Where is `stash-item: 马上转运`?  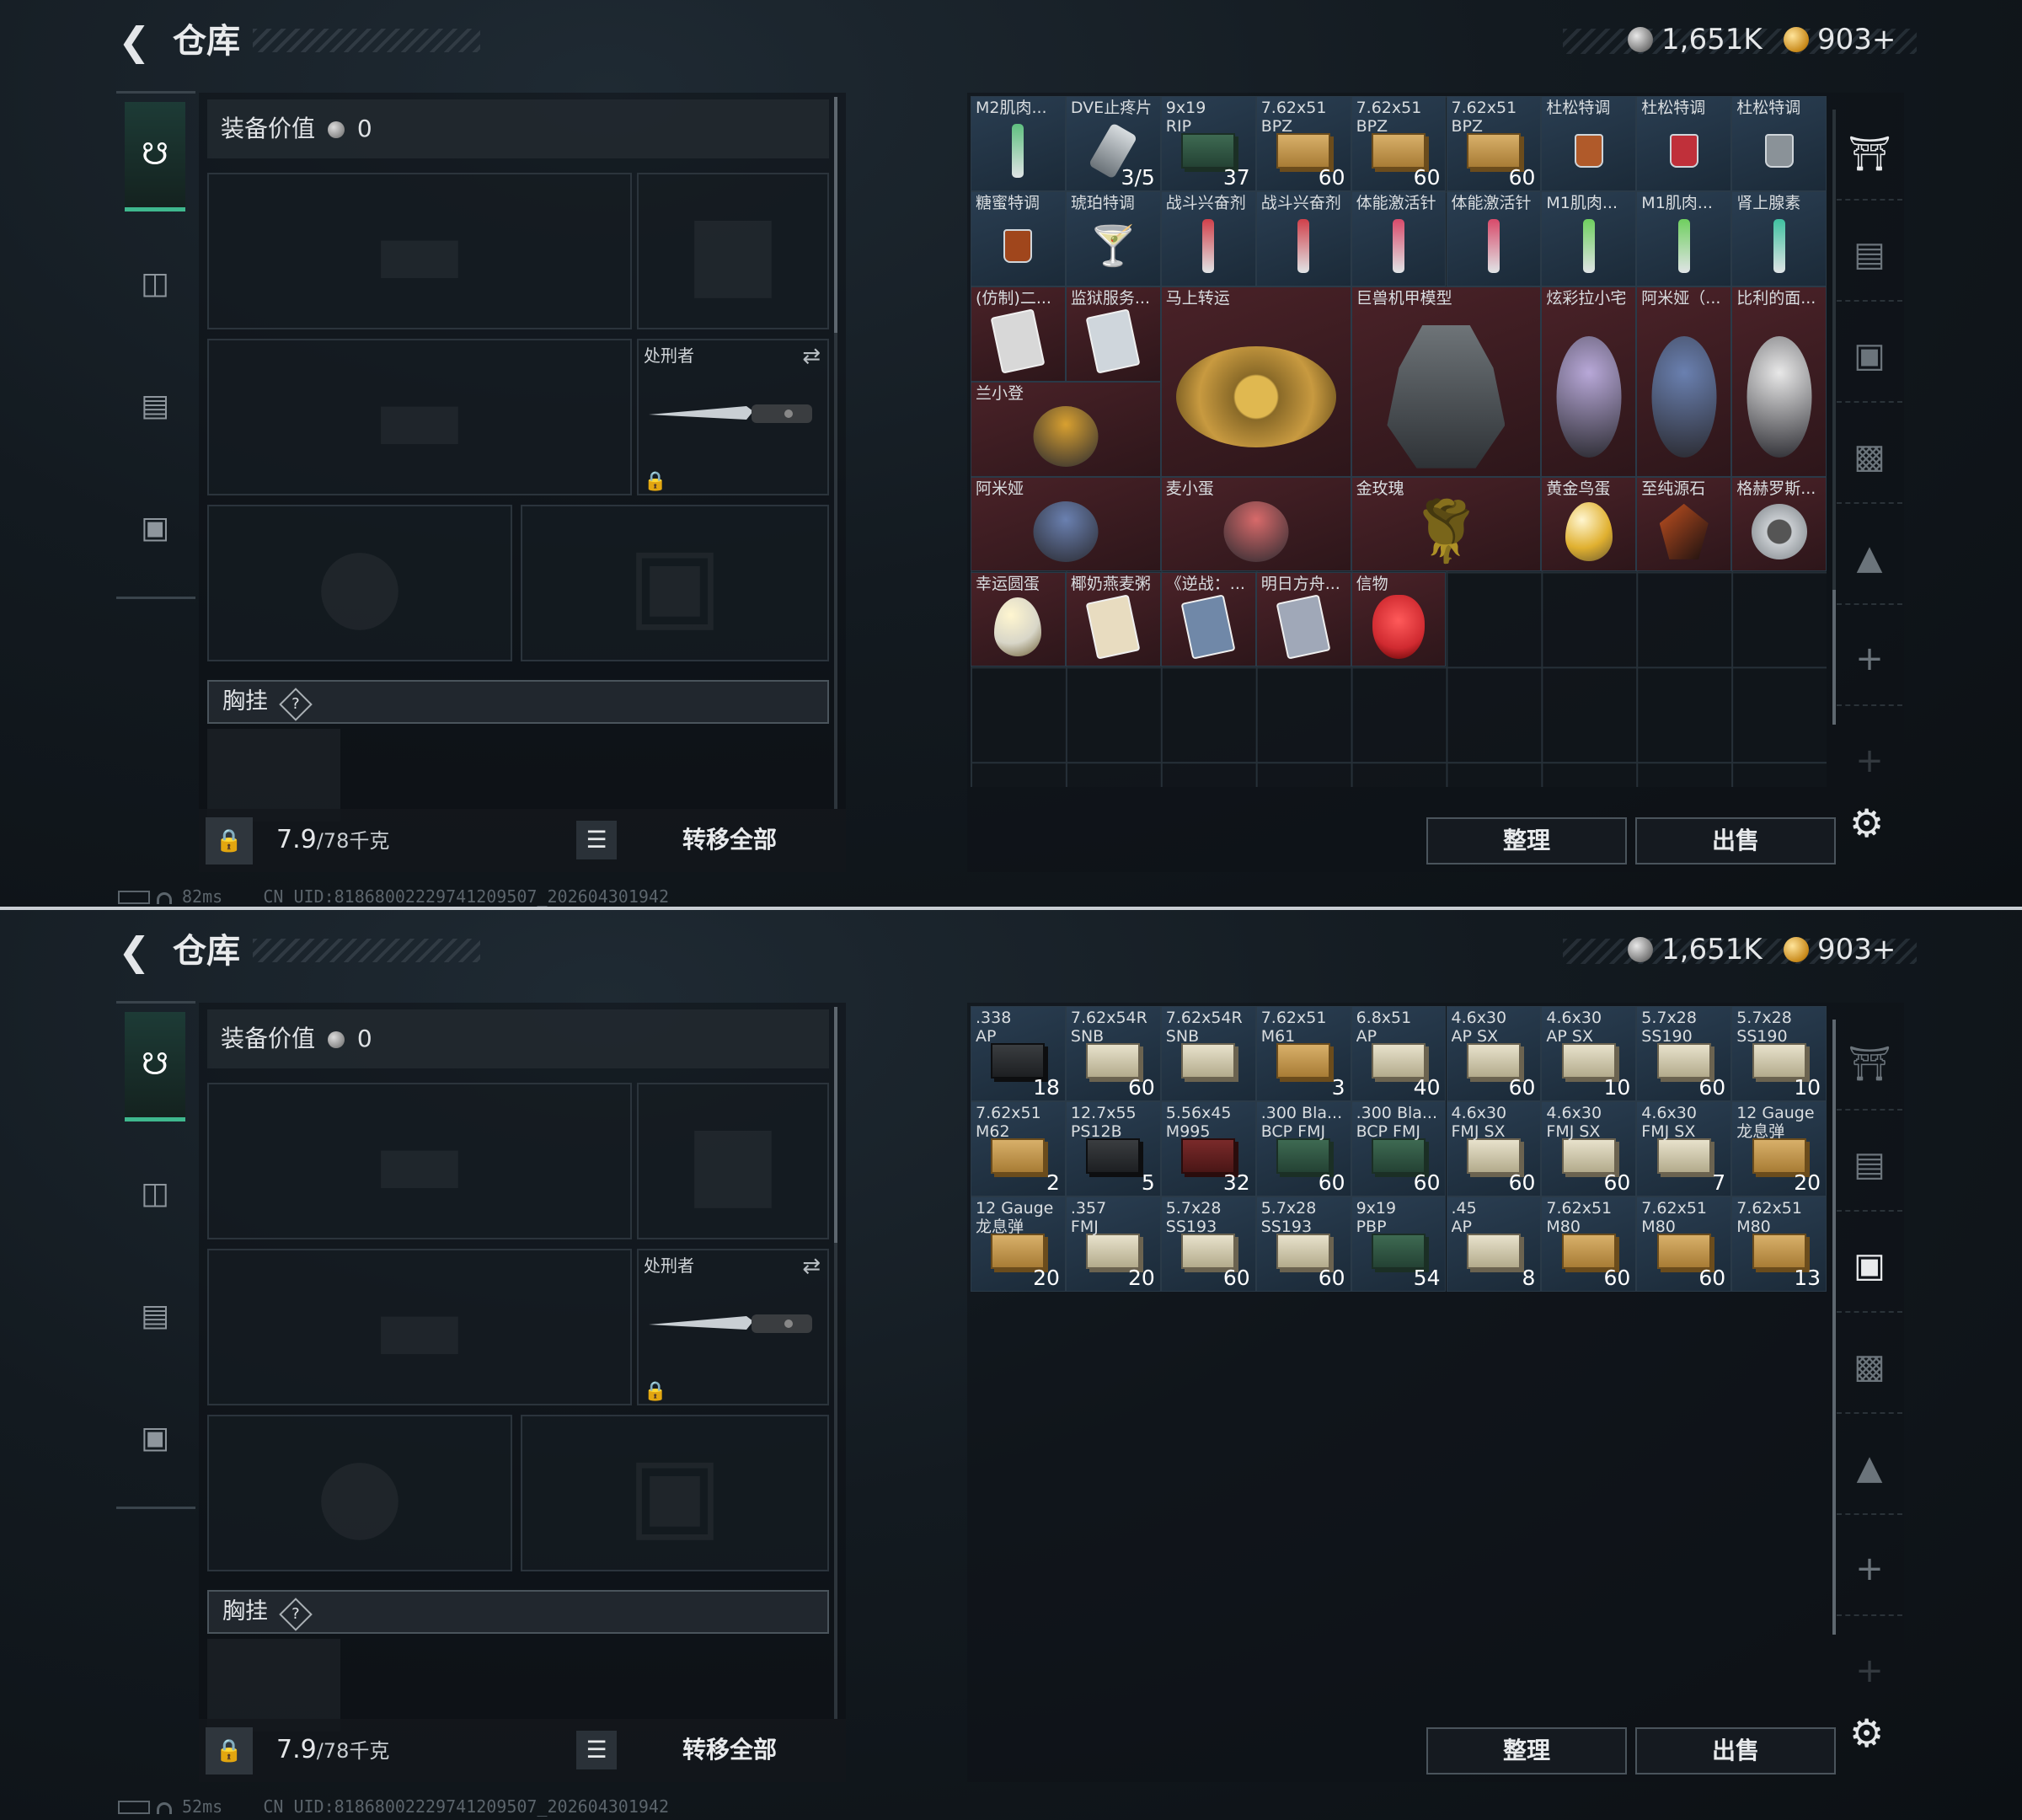
stash-item: 马上转运 is located at coordinates (1255, 381).